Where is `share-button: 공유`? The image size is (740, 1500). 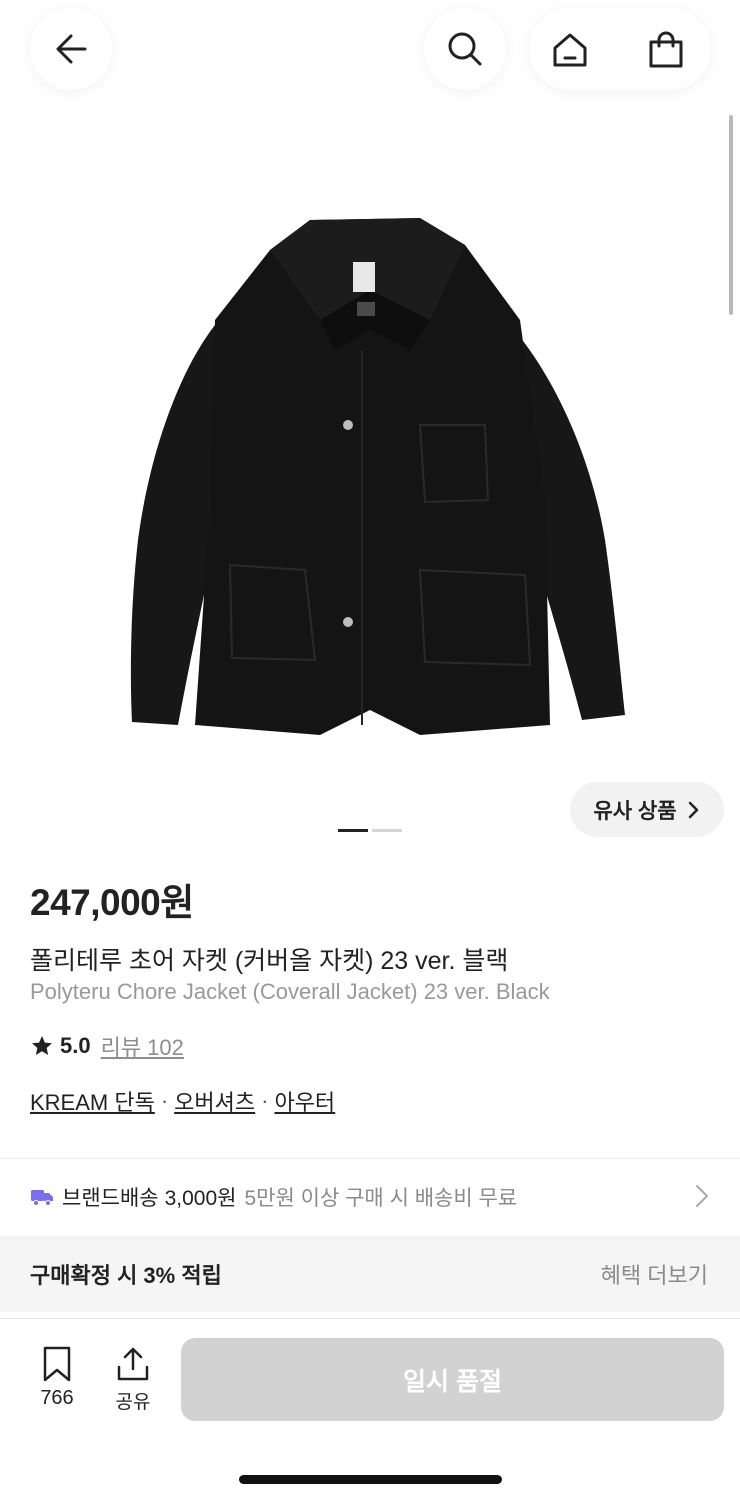 share-button: 공유 is located at coordinates (133, 1379).